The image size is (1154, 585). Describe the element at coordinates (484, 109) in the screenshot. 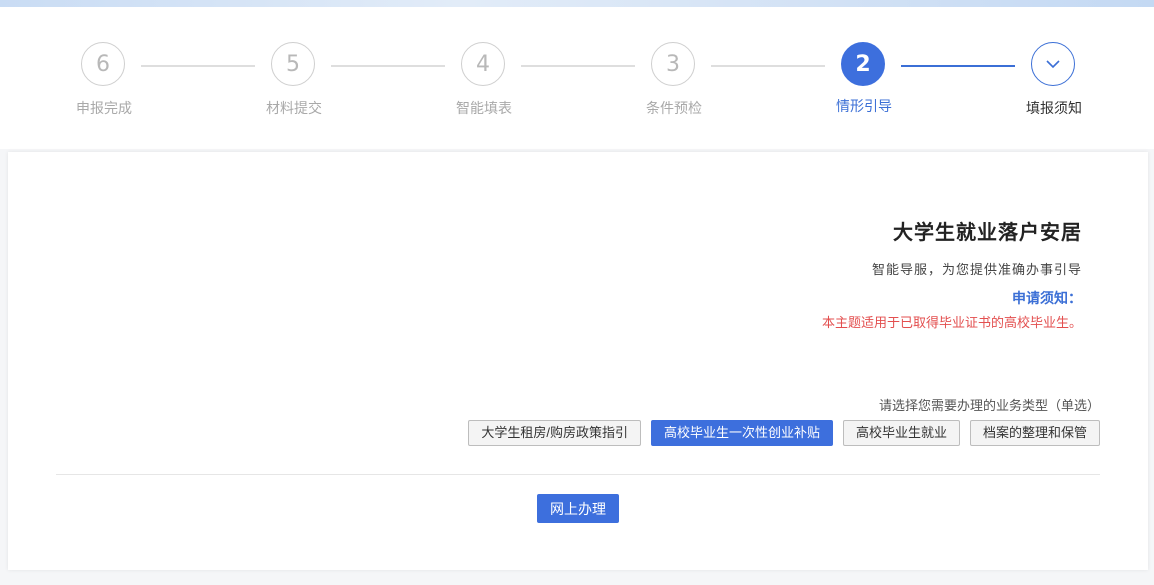

I see `step-label: 智能填表` at that location.